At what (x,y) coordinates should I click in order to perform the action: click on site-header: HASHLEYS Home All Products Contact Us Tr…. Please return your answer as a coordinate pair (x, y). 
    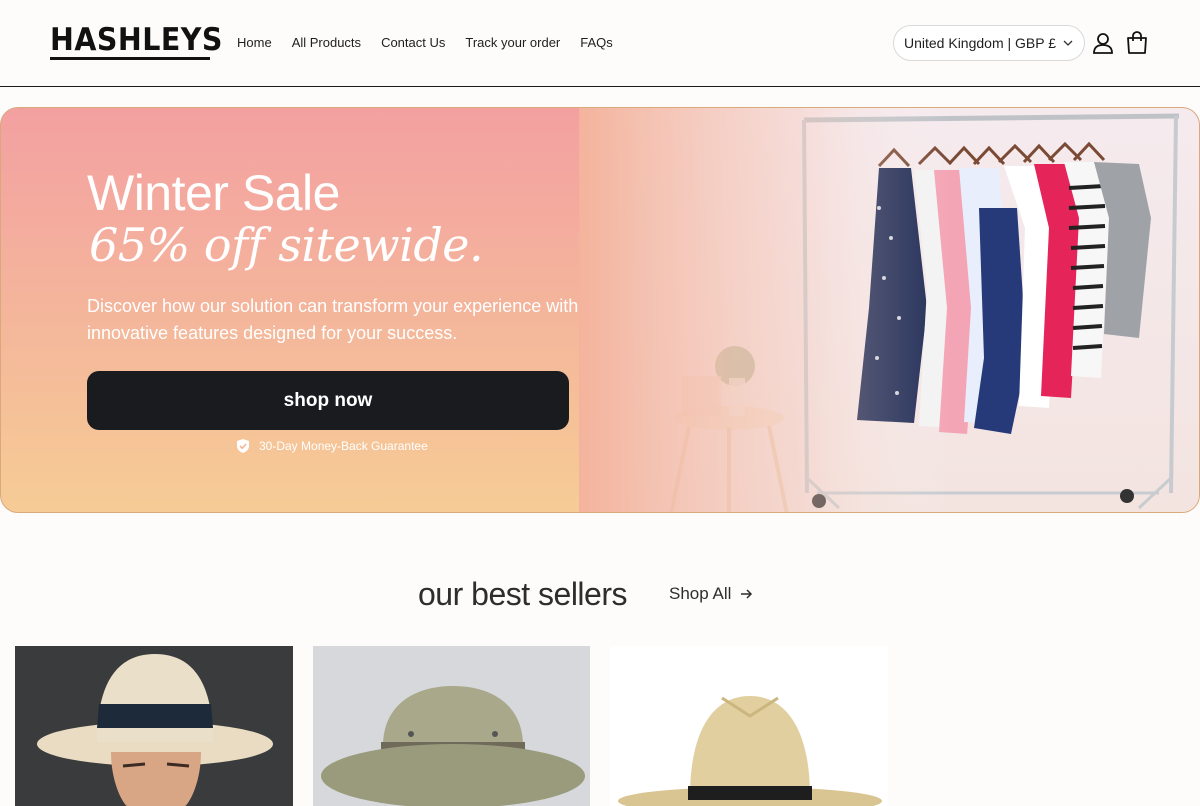
    Looking at the image, I should click on (600, 43).